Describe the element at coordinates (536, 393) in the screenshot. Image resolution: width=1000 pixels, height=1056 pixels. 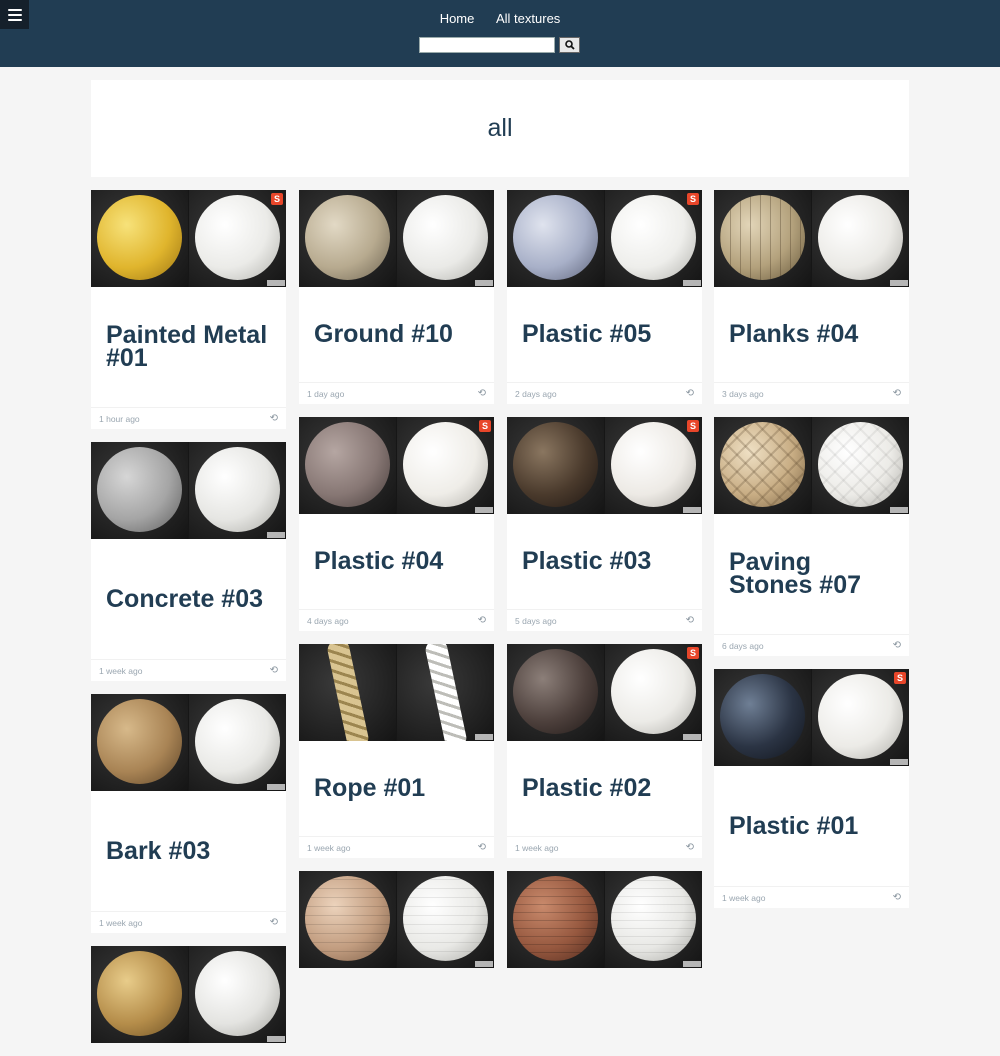
I see `timestamp: 2 days ago` at that location.